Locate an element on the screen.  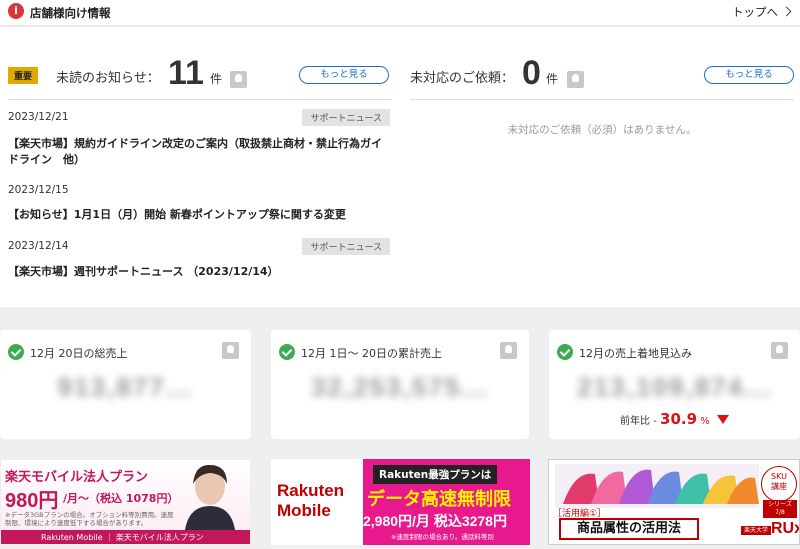
banner-footer: Rakuten Mobile ｜ 楽天モバイル法人プラン is located at coordinates (125, 537).